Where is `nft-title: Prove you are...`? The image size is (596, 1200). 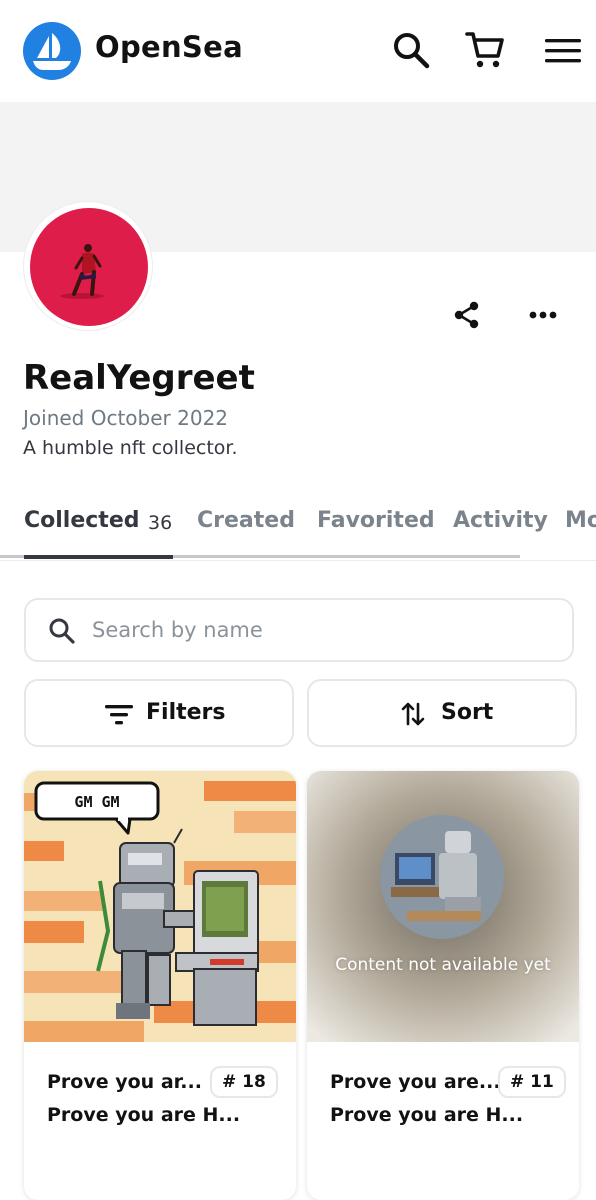 nft-title: Prove you are... is located at coordinates (415, 1082).